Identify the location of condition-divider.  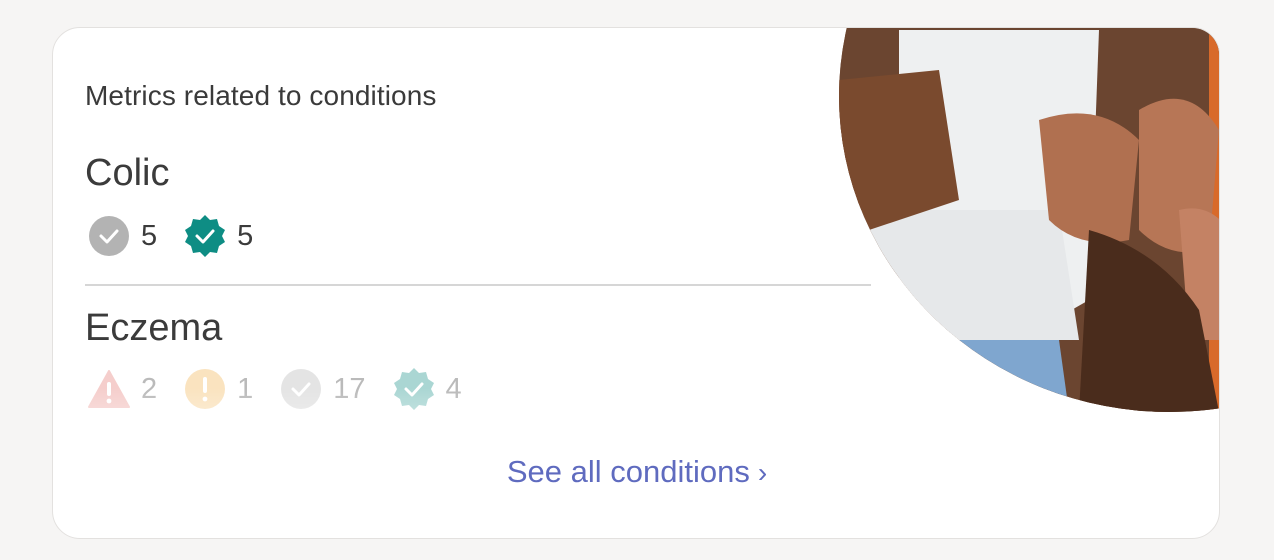
(478, 285).